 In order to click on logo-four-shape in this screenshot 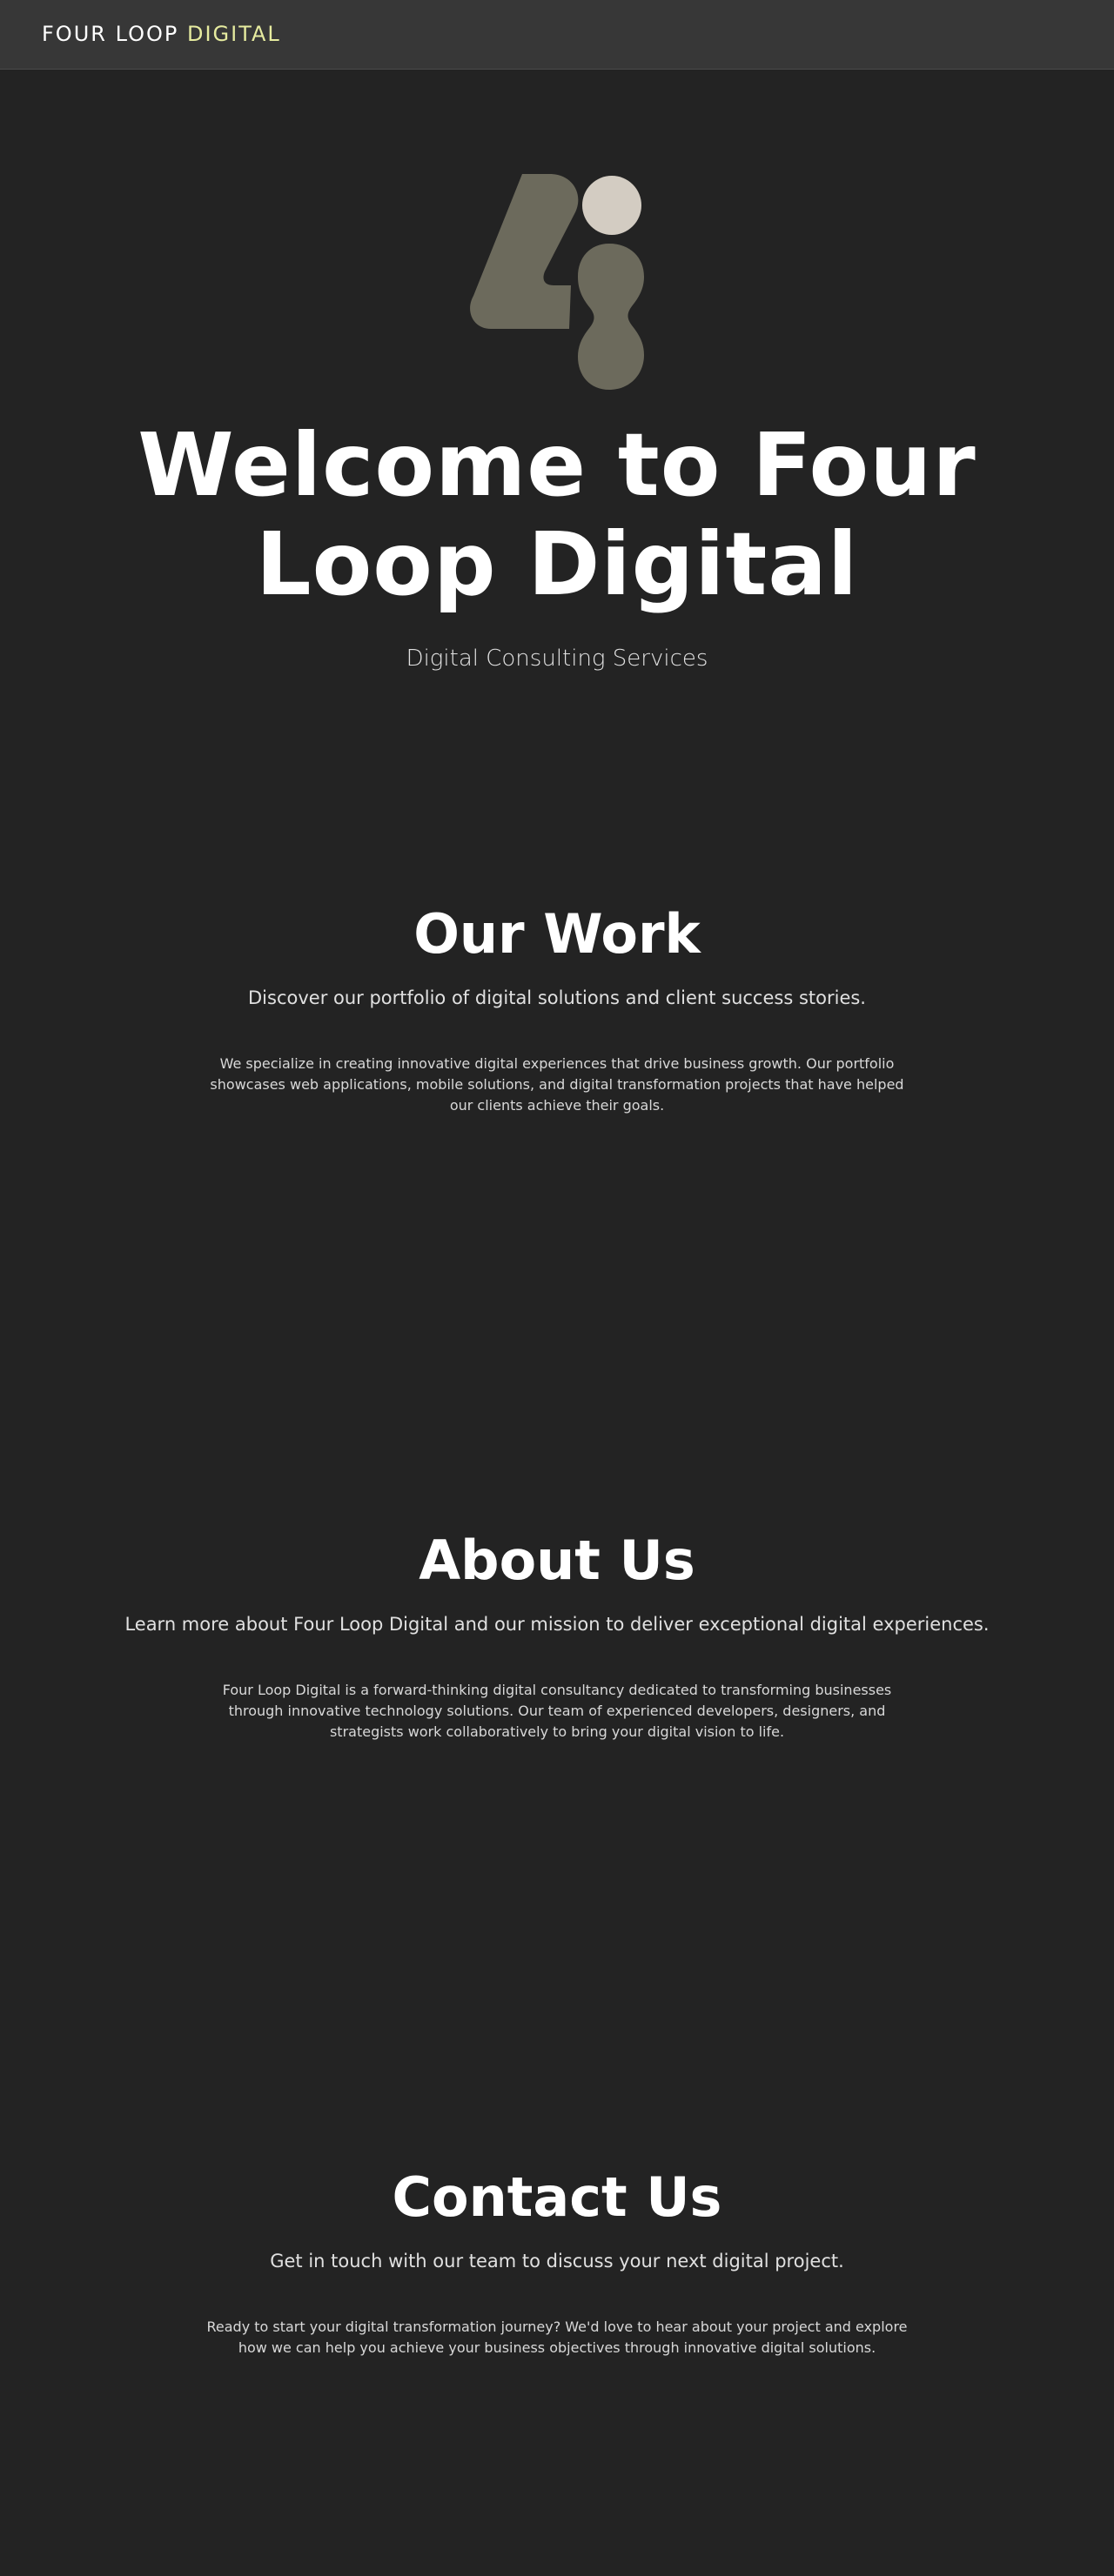, I will do `click(524, 252)`.